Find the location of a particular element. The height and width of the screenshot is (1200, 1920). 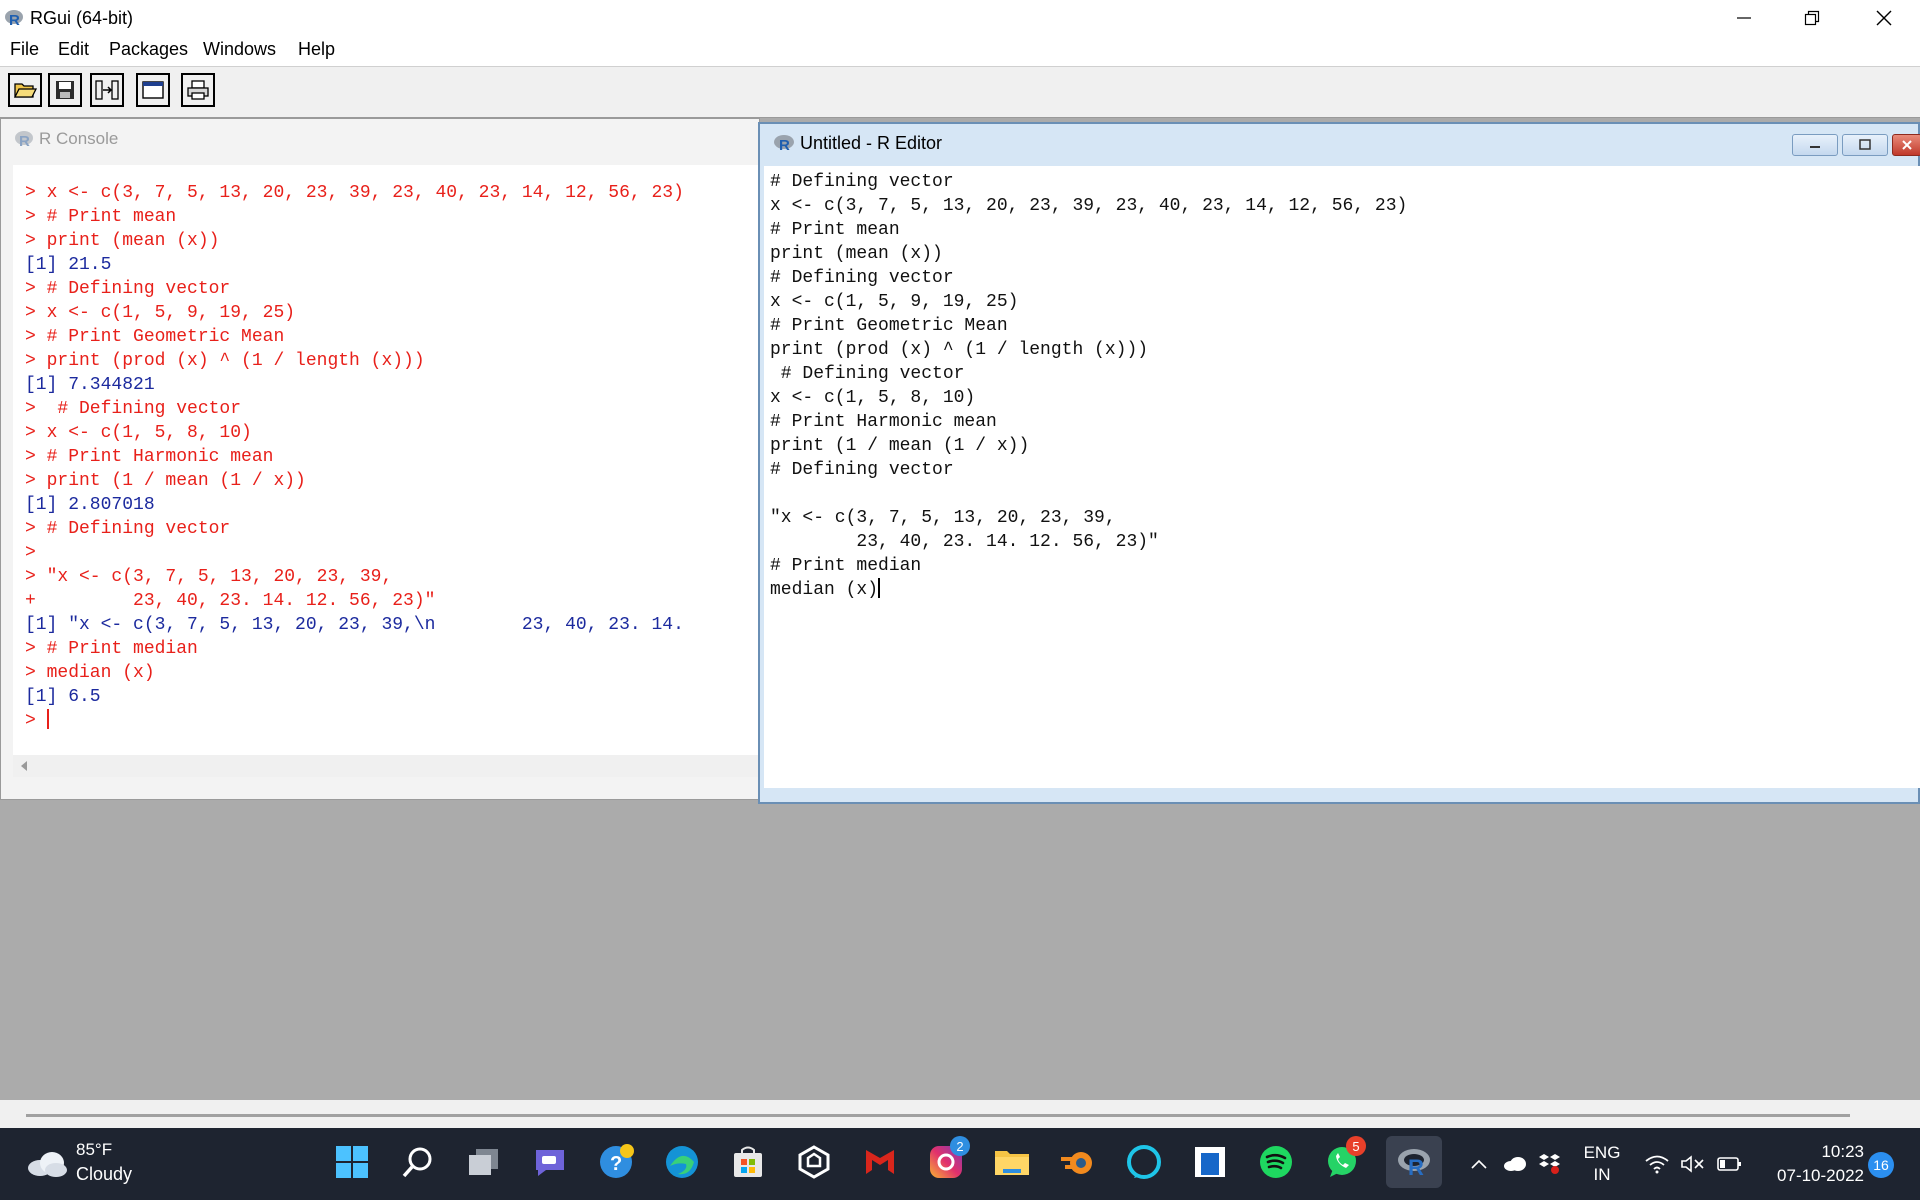

load-workspace-icon is located at coordinates (107, 90).